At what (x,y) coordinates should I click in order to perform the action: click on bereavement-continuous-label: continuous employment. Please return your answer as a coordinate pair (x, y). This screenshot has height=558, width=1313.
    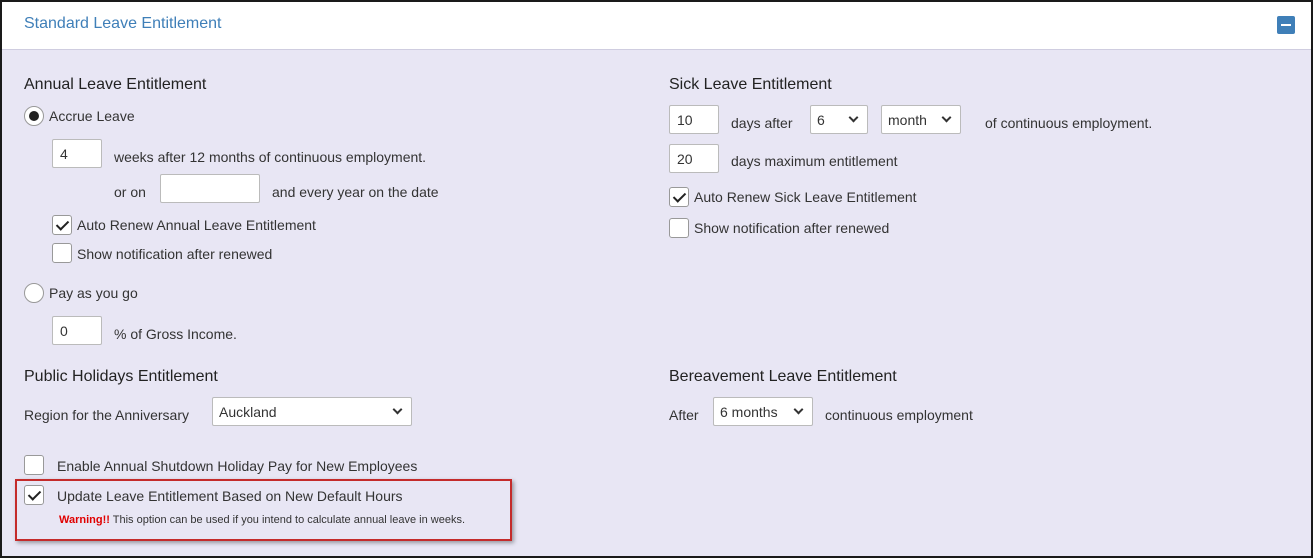
    Looking at the image, I should click on (899, 415).